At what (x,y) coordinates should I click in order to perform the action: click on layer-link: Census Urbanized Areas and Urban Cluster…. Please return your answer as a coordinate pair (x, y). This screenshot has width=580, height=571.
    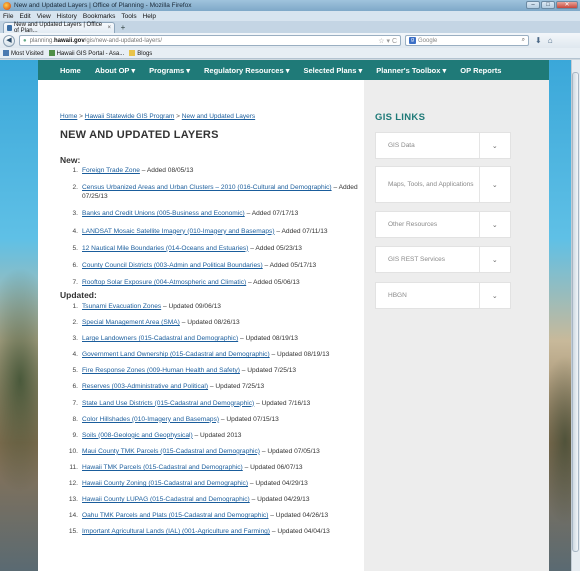
    Looking at the image, I should click on (207, 187).